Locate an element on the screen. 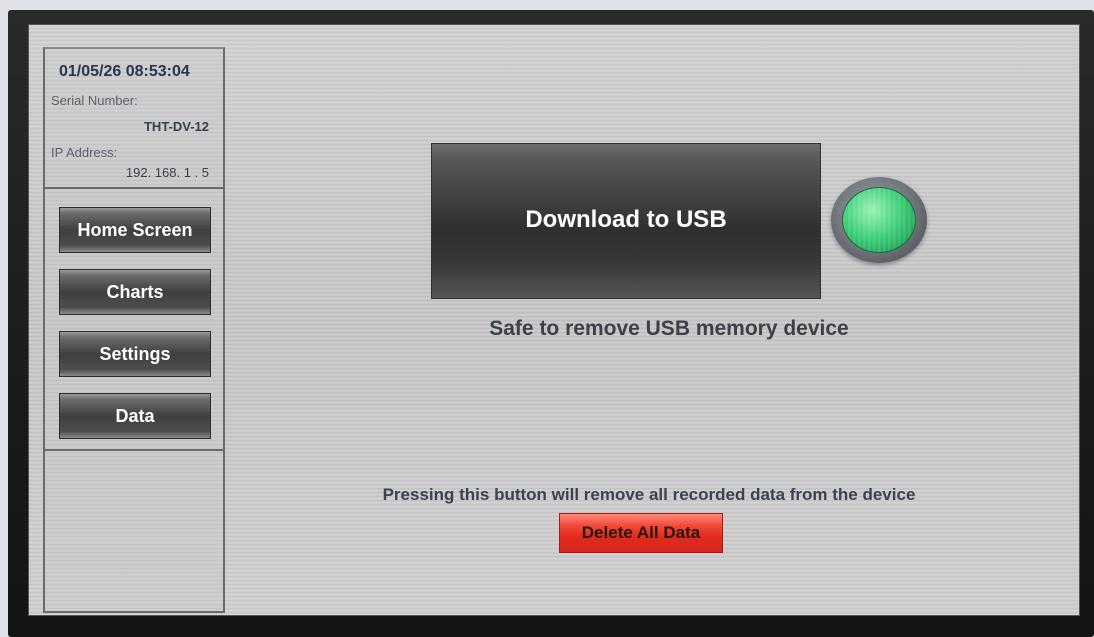 Image resolution: width=1094 pixels, height=637 pixels. usb-status-indicator is located at coordinates (879, 220).